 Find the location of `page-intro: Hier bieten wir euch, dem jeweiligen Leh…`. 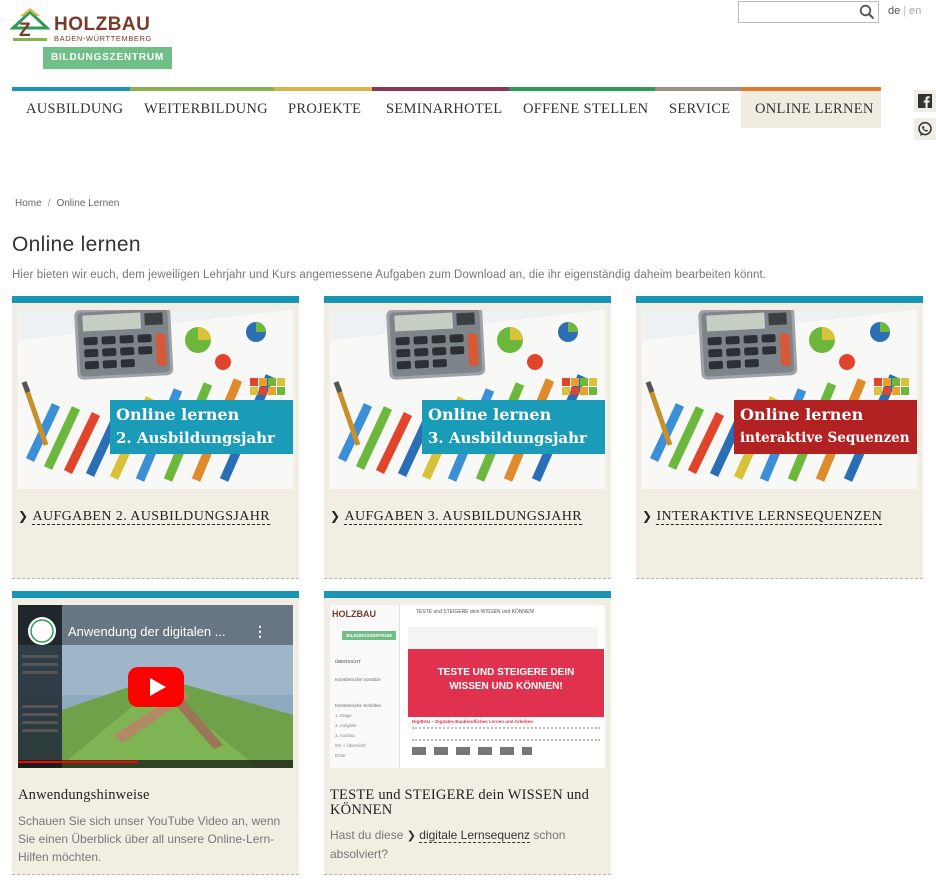

page-intro: Hier bieten wir euch, dem jeweiligen Leh… is located at coordinates (389, 275).